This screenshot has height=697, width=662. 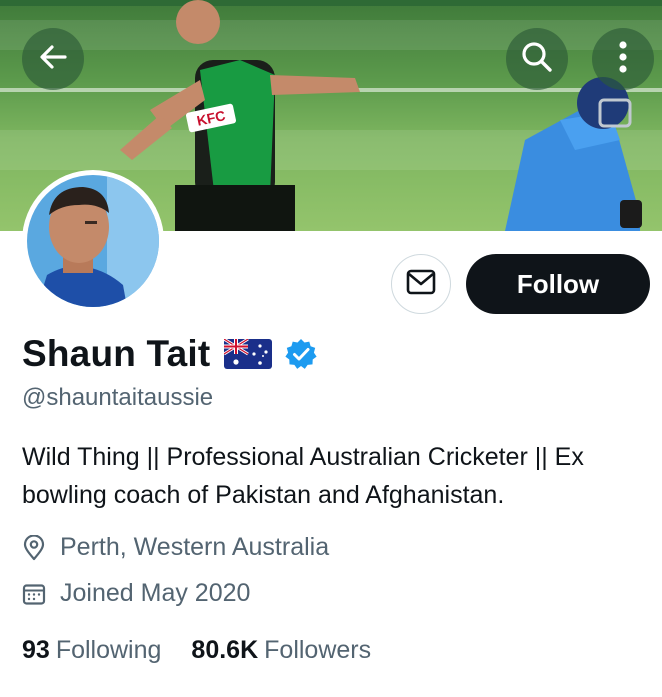 What do you see at coordinates (318, 650) in the screenshot?
I see `followers-label: Followers` at bounding box center [318, 650].